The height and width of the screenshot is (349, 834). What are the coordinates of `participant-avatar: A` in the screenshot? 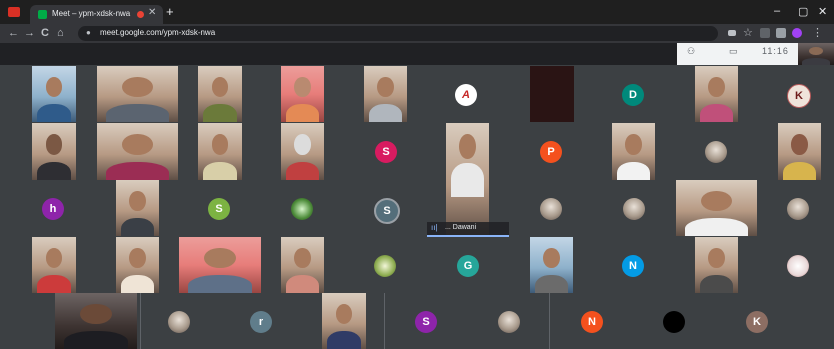 It's located at (466, 95).